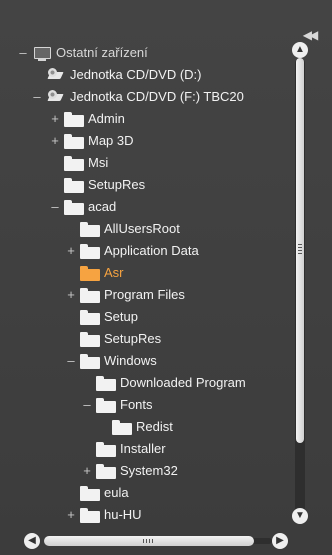  I want to click on tree-node-hu-hu: + hu-HU, so click(104, 515).